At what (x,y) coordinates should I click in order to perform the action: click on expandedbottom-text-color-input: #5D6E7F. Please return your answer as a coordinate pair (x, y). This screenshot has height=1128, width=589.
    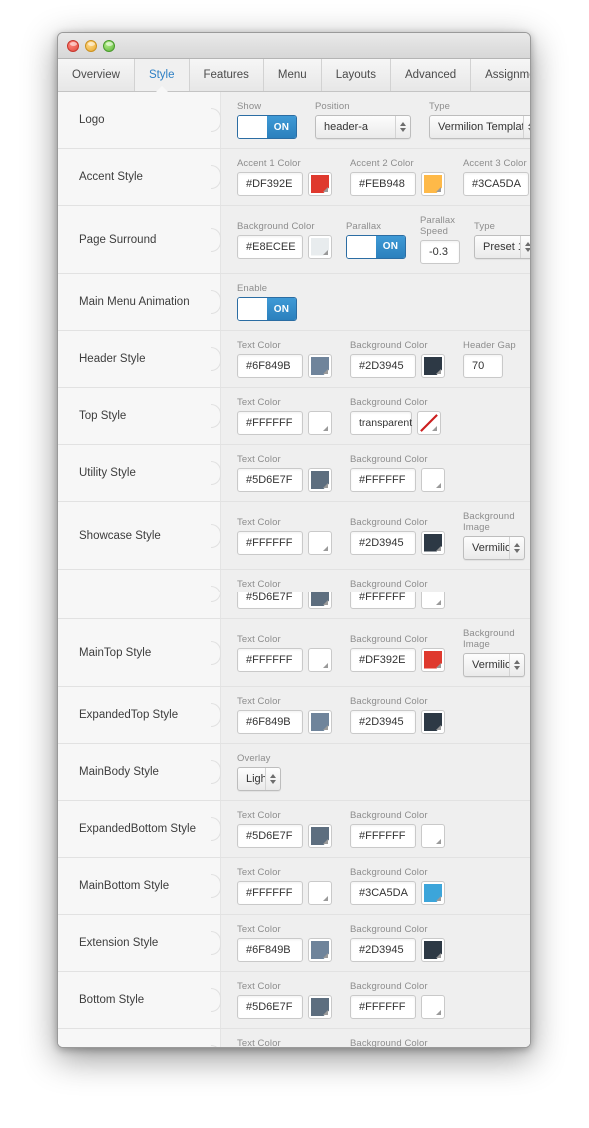
    Looking at the image, I should click on (270, 836).